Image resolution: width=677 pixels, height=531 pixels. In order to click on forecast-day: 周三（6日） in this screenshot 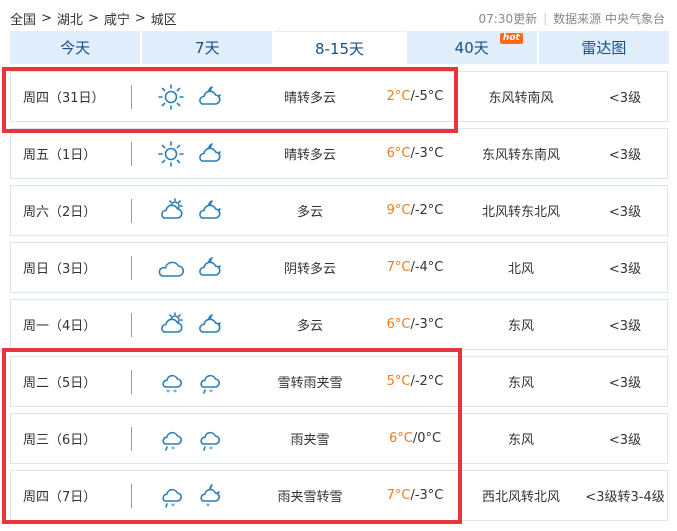, I will do `click(60, 440)`.